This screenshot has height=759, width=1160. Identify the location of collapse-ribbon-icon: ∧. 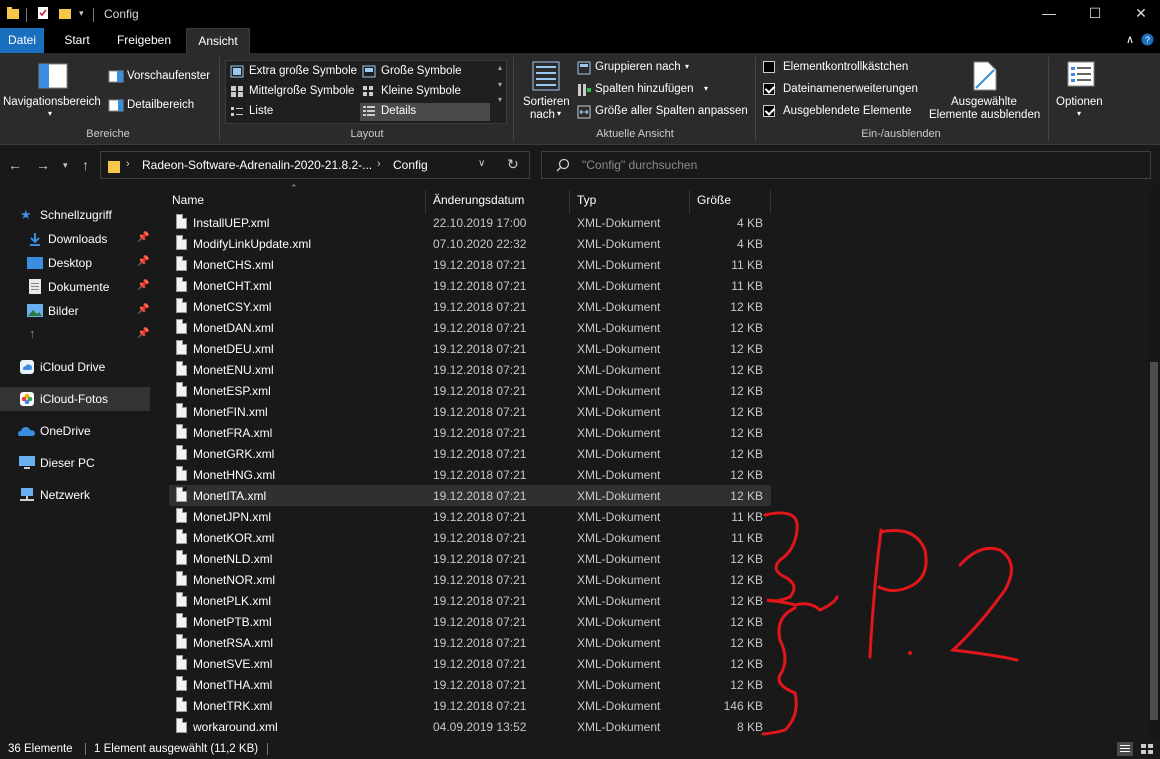
(1130, 39).